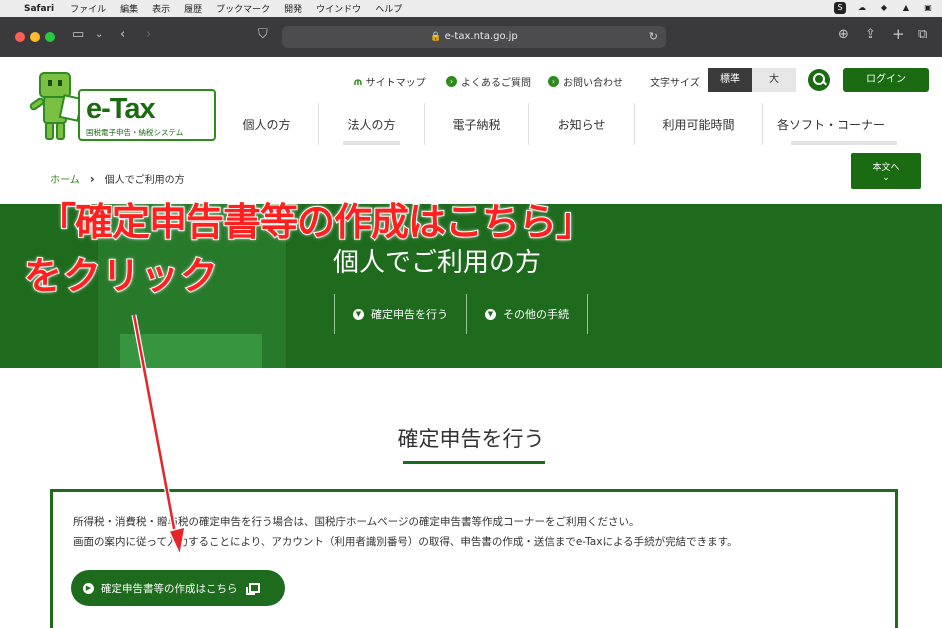  I want to click on new-tab-icon: +, so click(898, 34).